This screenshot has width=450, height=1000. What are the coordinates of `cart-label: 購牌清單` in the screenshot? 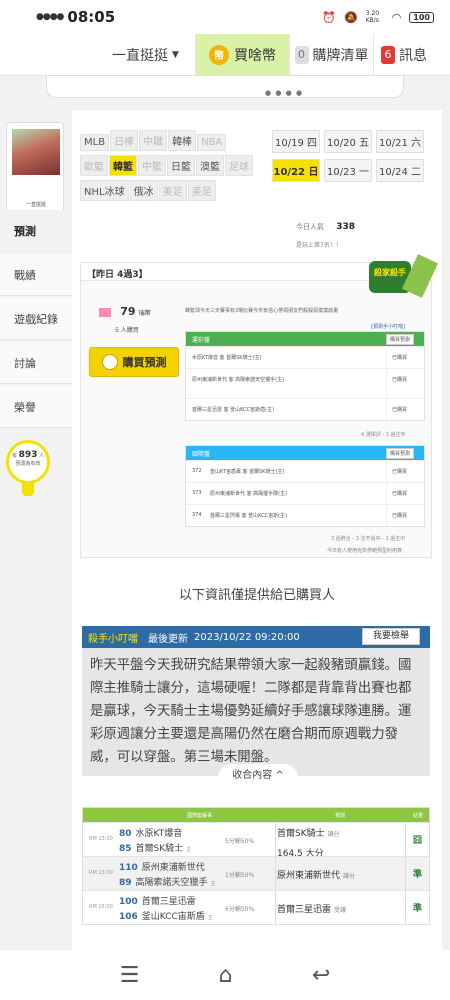 It's located at (340, 55).